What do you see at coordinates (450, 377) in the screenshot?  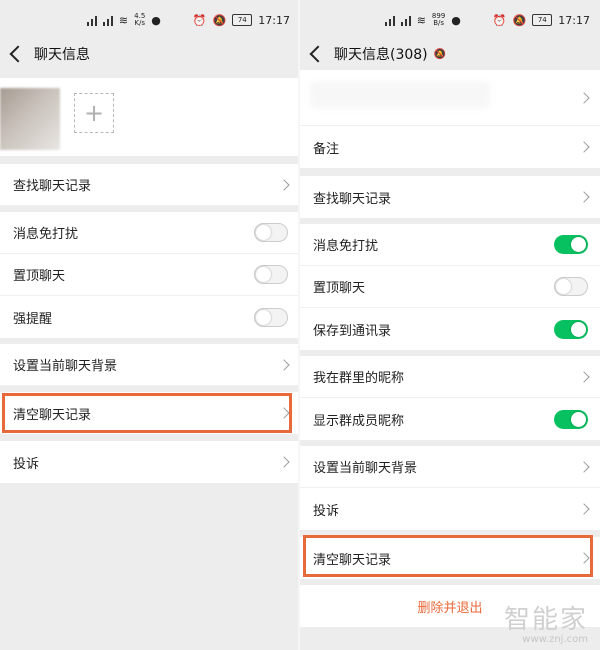 I see `my-nickname-row: 我在群里的昵称` at bounding box center [450, 377].